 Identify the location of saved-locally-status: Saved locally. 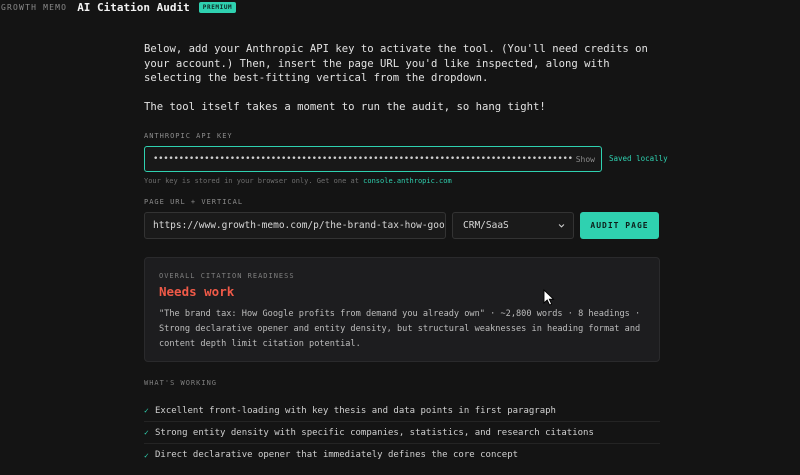
(638, 158).